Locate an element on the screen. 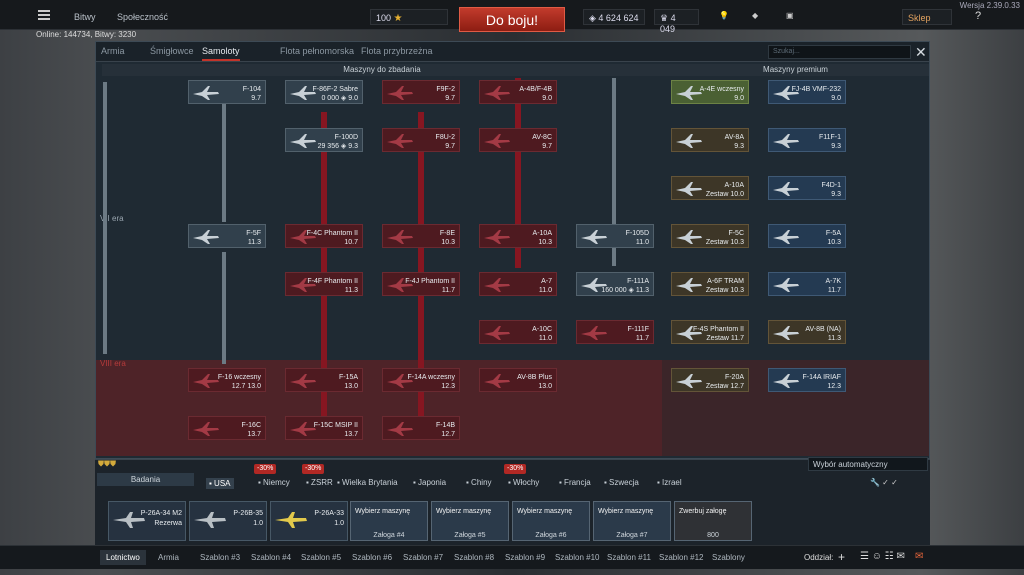 The image size is (1024, 575). vehicle-card: F-86F-2 Sabre 0 000 ◈ 9.0 is located at coordinates (324, 92).